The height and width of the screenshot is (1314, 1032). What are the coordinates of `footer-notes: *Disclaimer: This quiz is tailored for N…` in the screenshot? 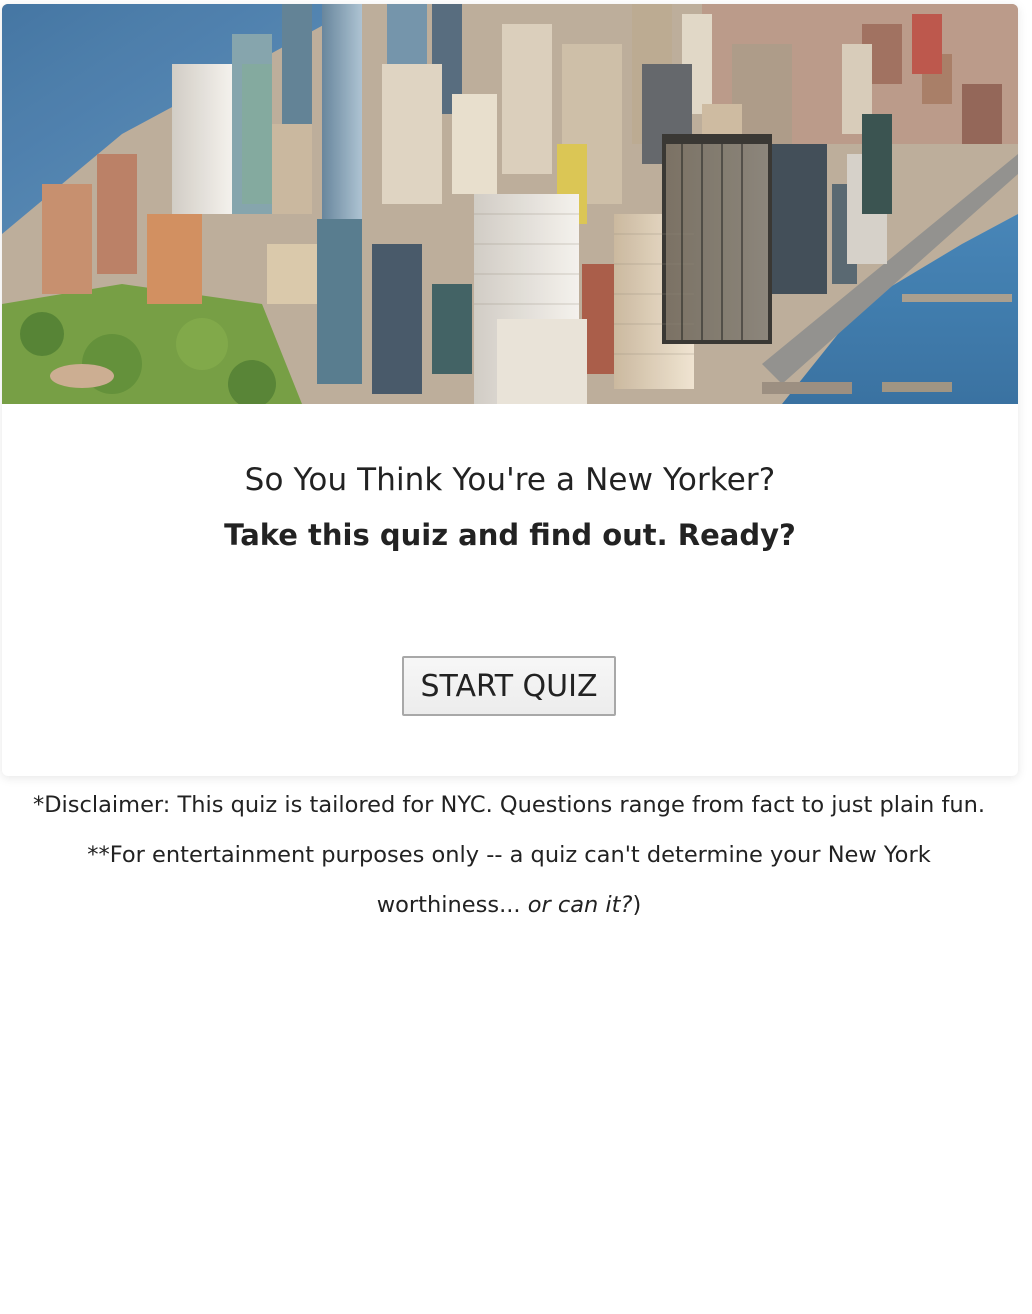 It's located at (509, 855).